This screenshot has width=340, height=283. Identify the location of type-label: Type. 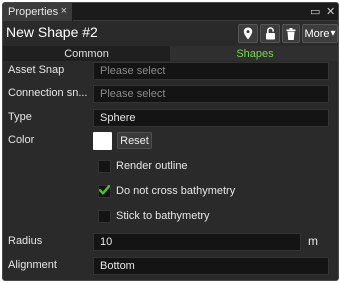
(20, 117).